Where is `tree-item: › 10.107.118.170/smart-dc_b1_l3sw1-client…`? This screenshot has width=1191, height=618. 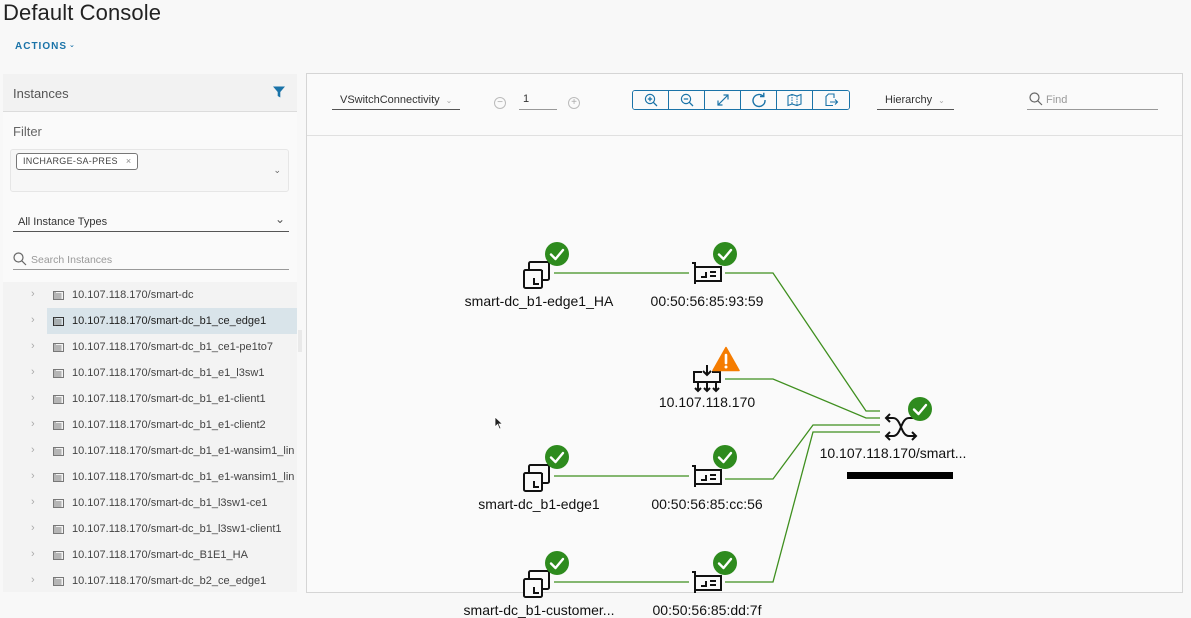 tree-item: › 10.107.118.170/smart-dc_b1_l3sw1-client… is located at coordinates (150, 529).